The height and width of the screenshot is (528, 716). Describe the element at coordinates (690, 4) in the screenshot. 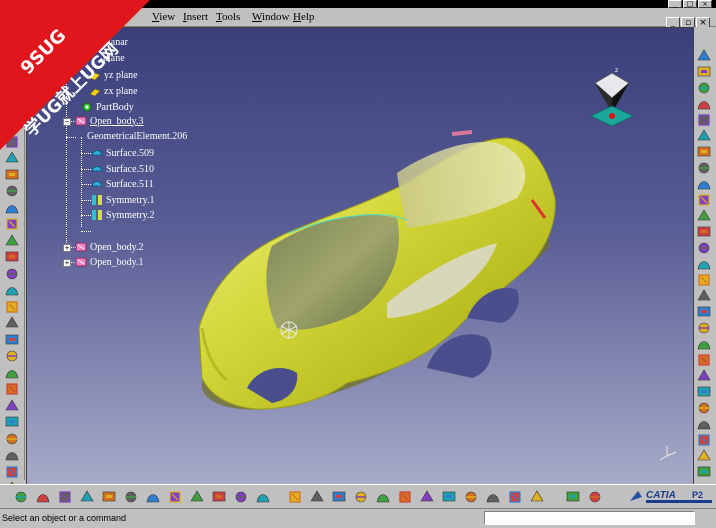

I see `maximize-button: □` at that location.